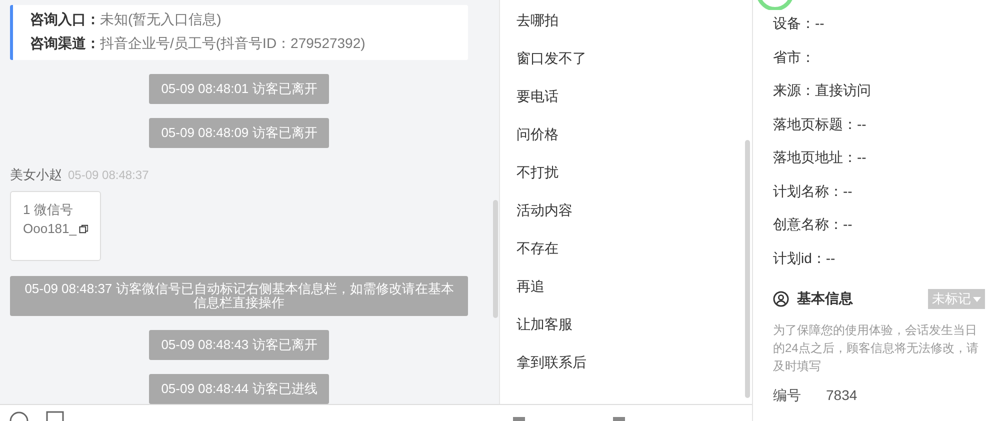 The width and height of the screenshot is (993, 421). Describe the element at coordinates (812, 190) in the screenshot. I see `info-field: 计划名称：--` at that location.